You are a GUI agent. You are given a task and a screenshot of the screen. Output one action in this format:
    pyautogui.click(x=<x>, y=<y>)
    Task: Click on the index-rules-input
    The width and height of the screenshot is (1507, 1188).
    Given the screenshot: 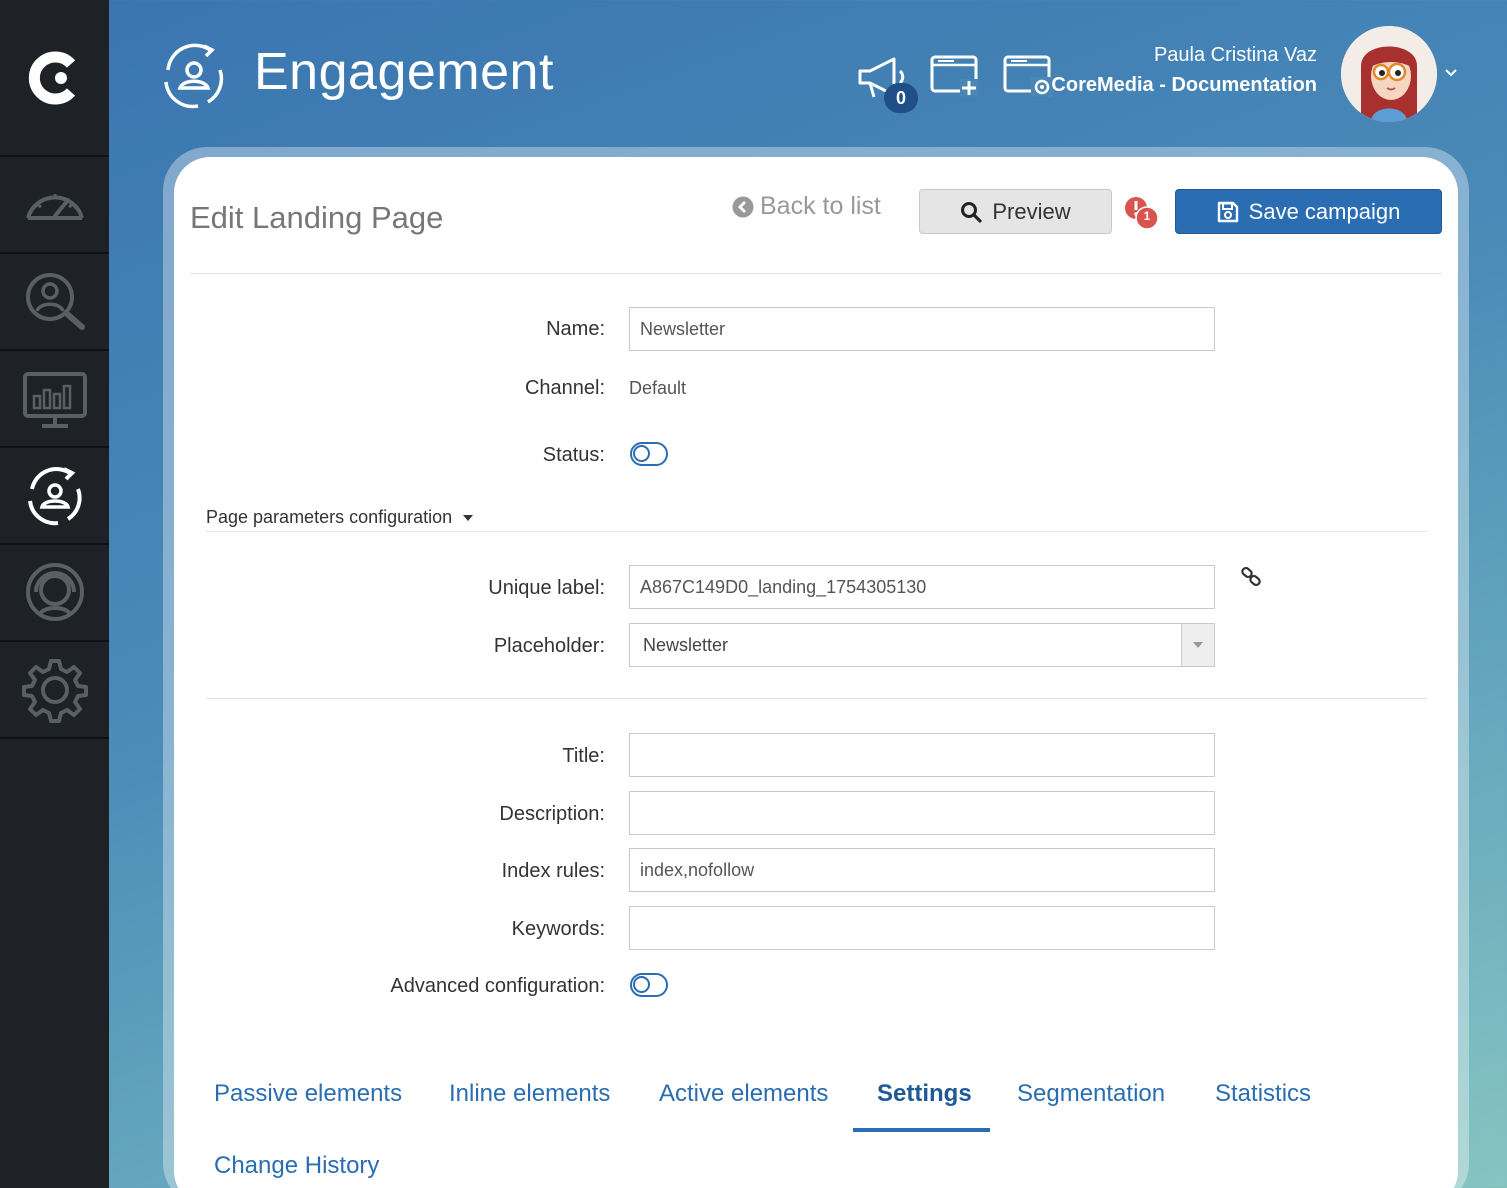 What is the action you would take?
    pyautogui.click(x=922, y=870)
    